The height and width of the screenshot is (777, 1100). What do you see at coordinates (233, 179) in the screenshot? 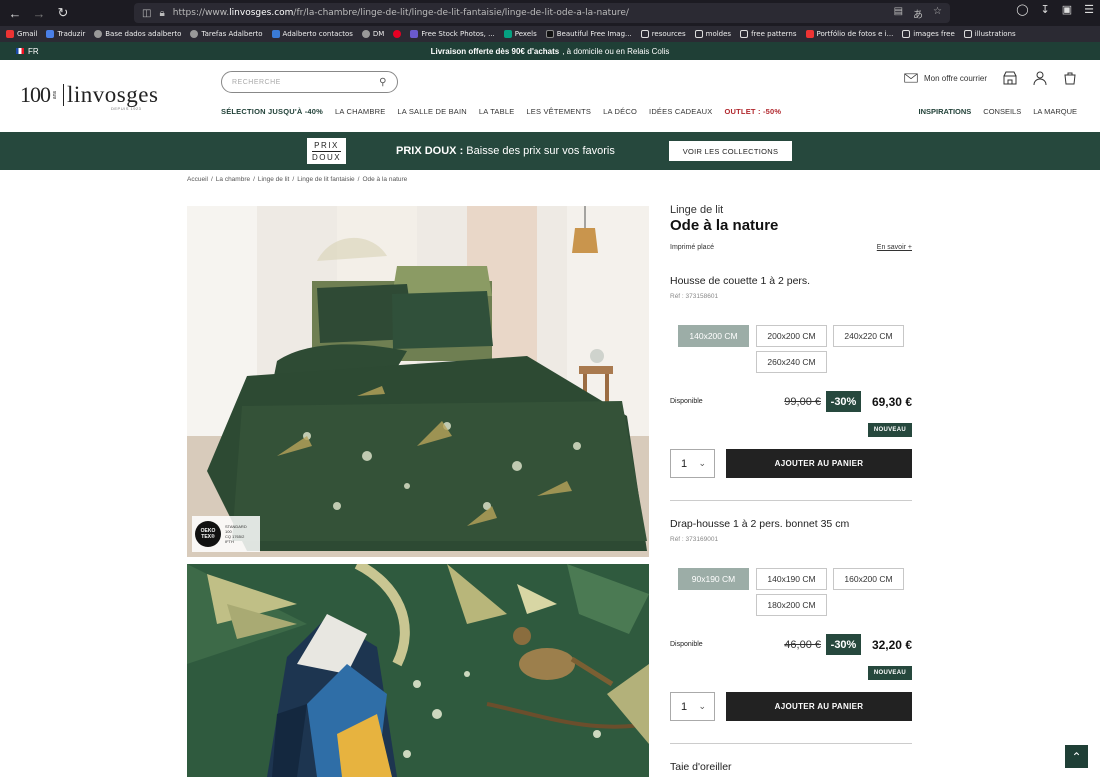
I see `breadcrumb-la-chambre: La chambre` at bounding box center [233, 179].